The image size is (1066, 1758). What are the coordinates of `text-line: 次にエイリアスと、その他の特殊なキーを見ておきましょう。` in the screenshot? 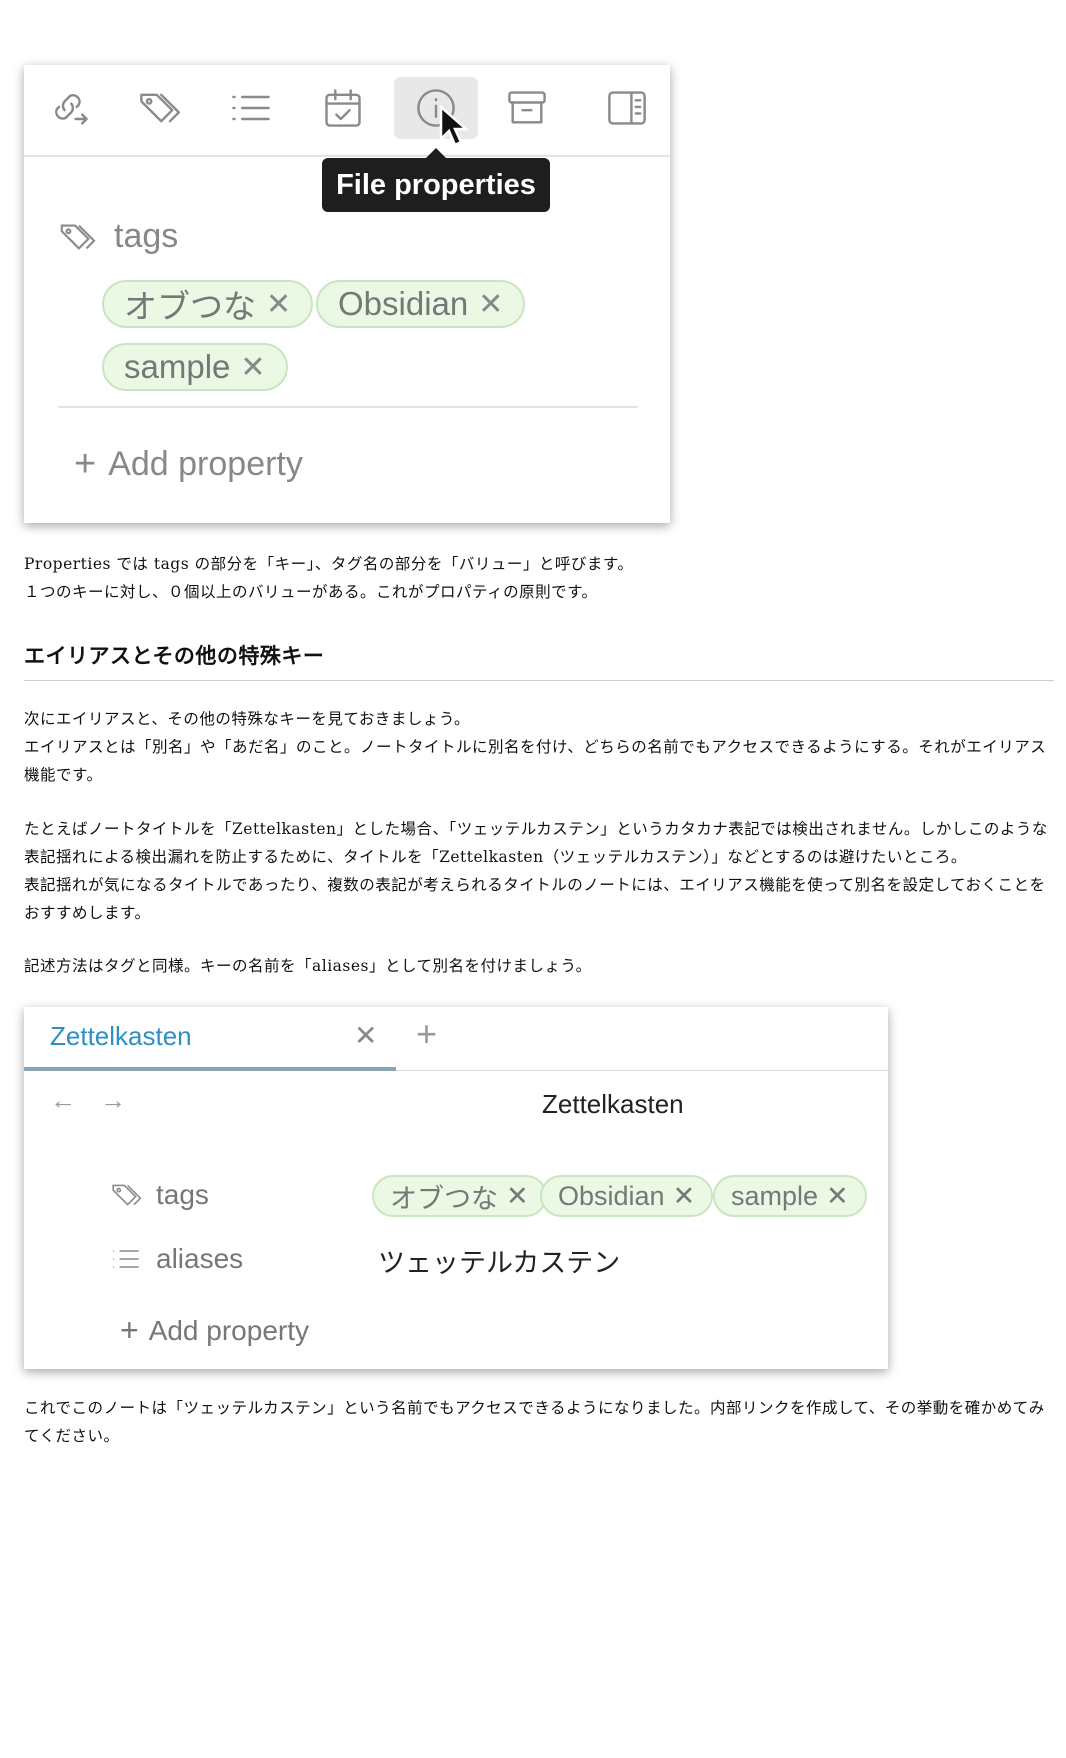 It's located at (247, 719).